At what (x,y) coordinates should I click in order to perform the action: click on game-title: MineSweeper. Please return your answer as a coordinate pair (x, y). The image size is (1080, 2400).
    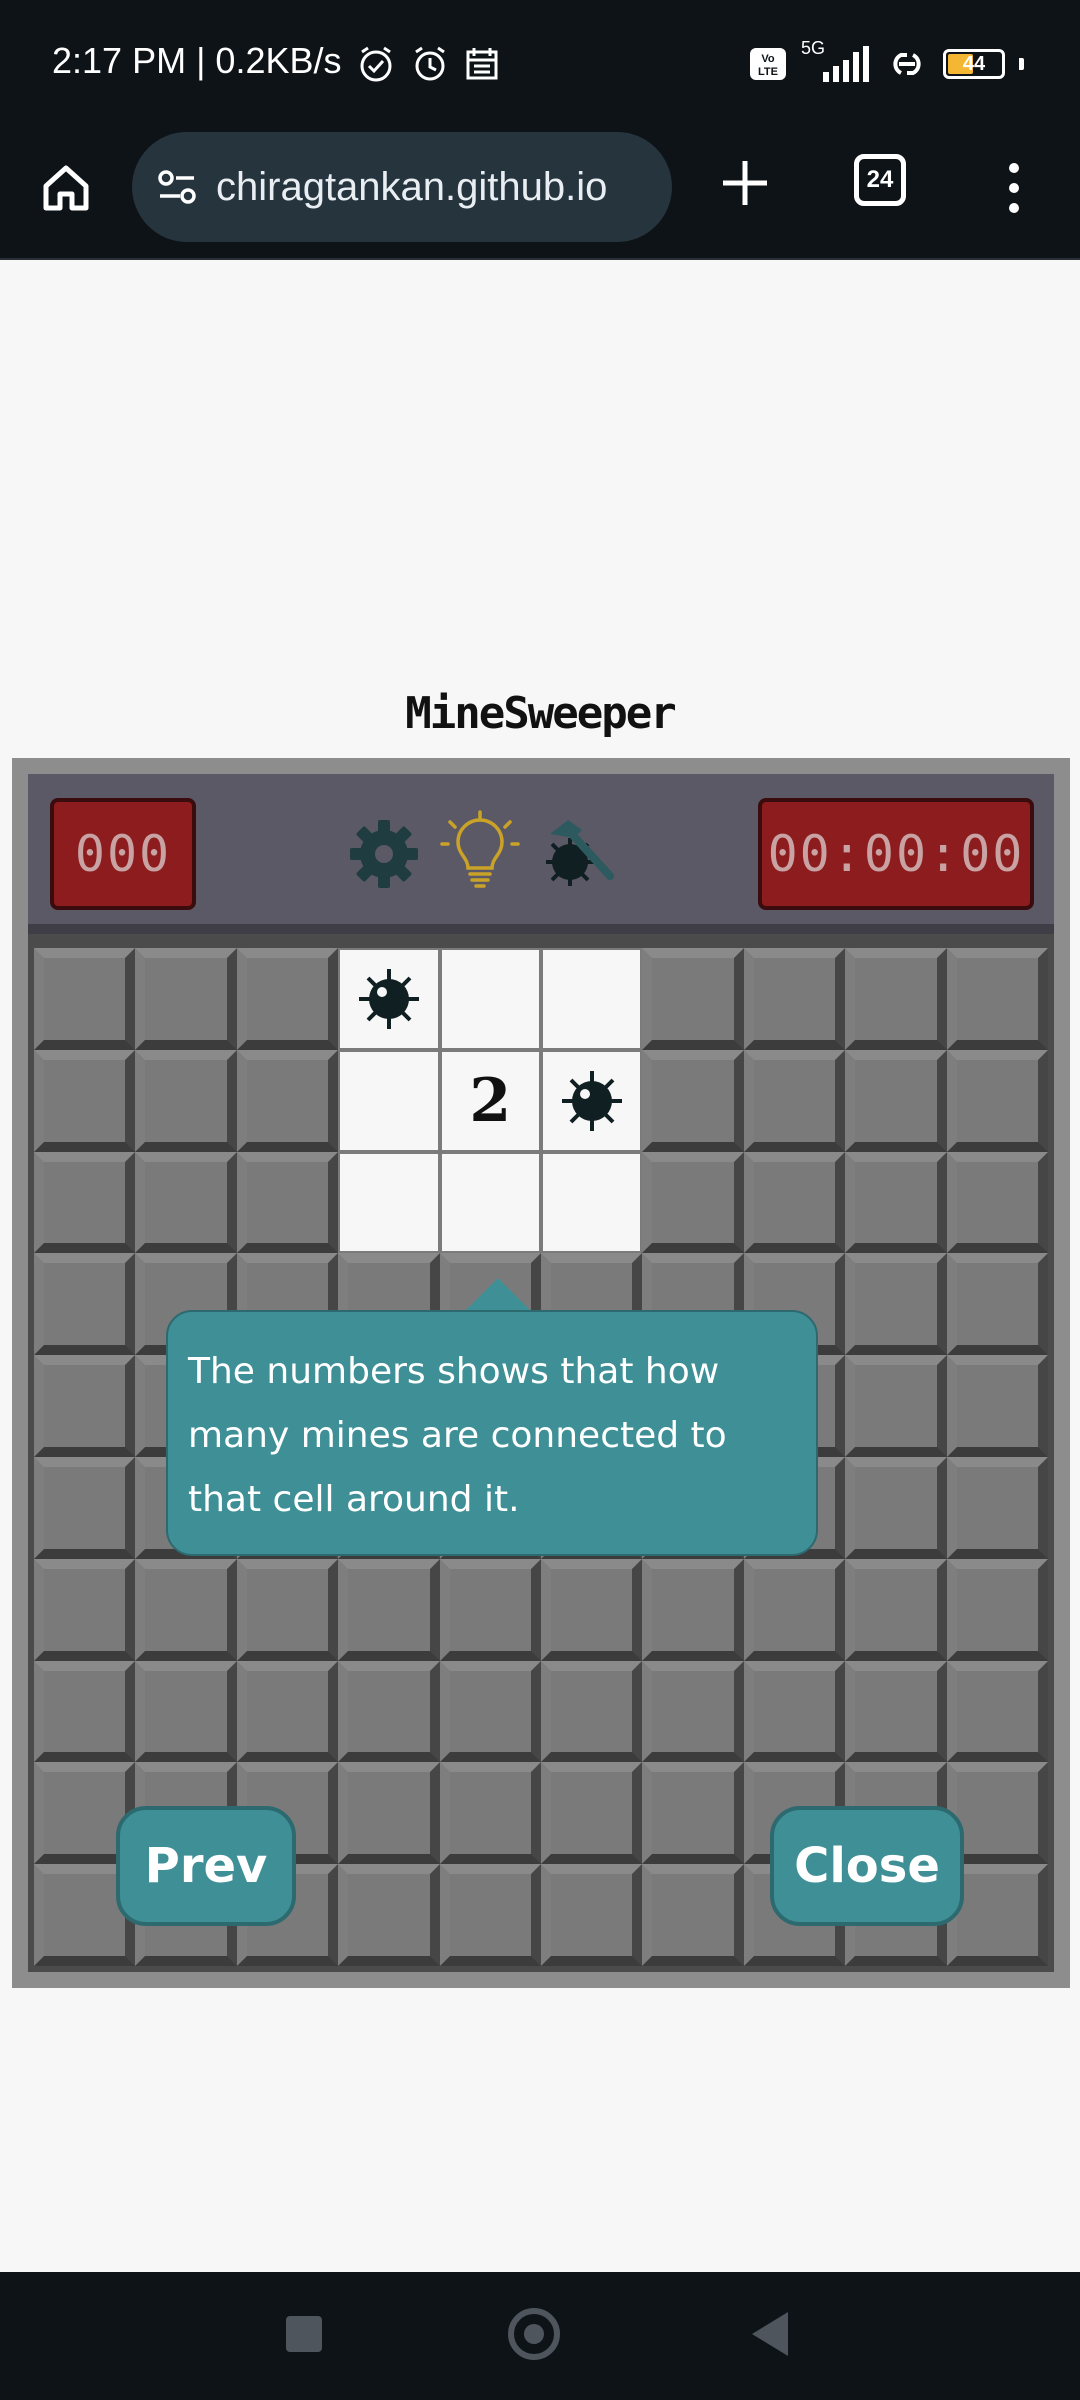
    Looking at the image, I should click on (540, 713).